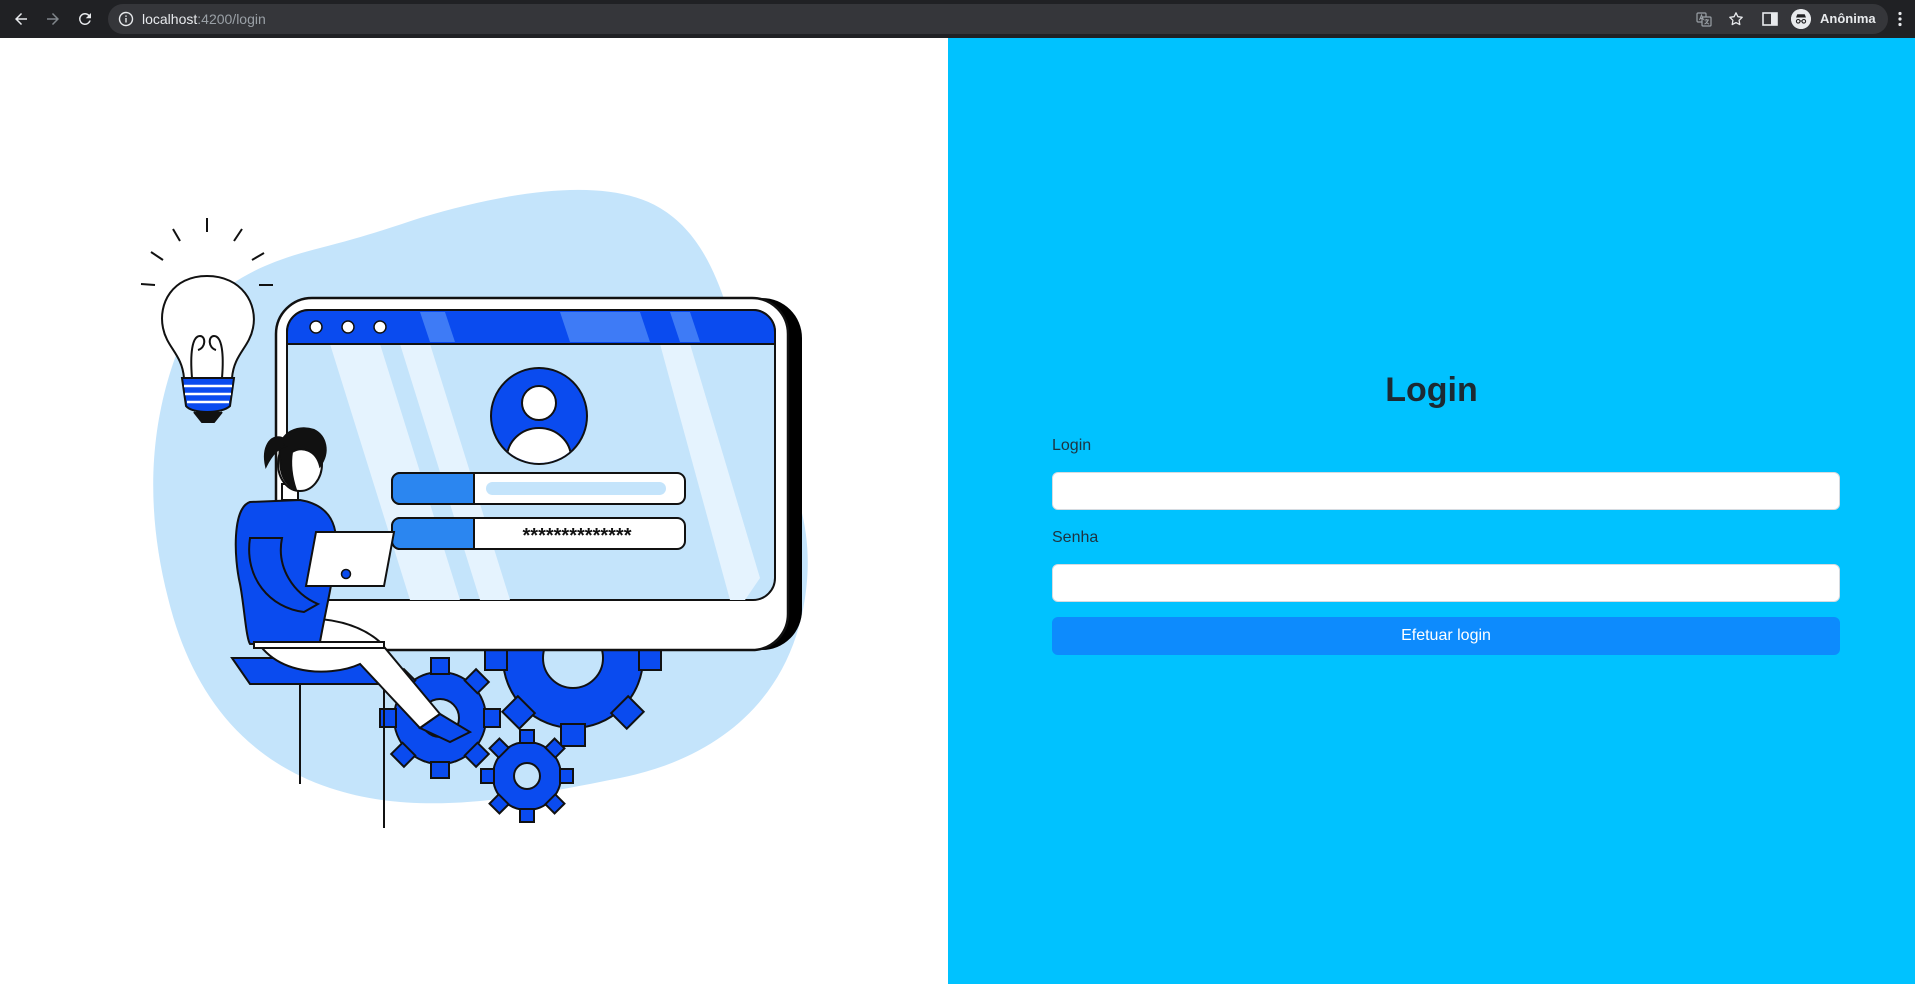 This screenshot has height=984, width=1915. What do you see at coordinates (538, 488) in the screenshot?
I see `illustration-username-field` at bounding box center [538, 488].